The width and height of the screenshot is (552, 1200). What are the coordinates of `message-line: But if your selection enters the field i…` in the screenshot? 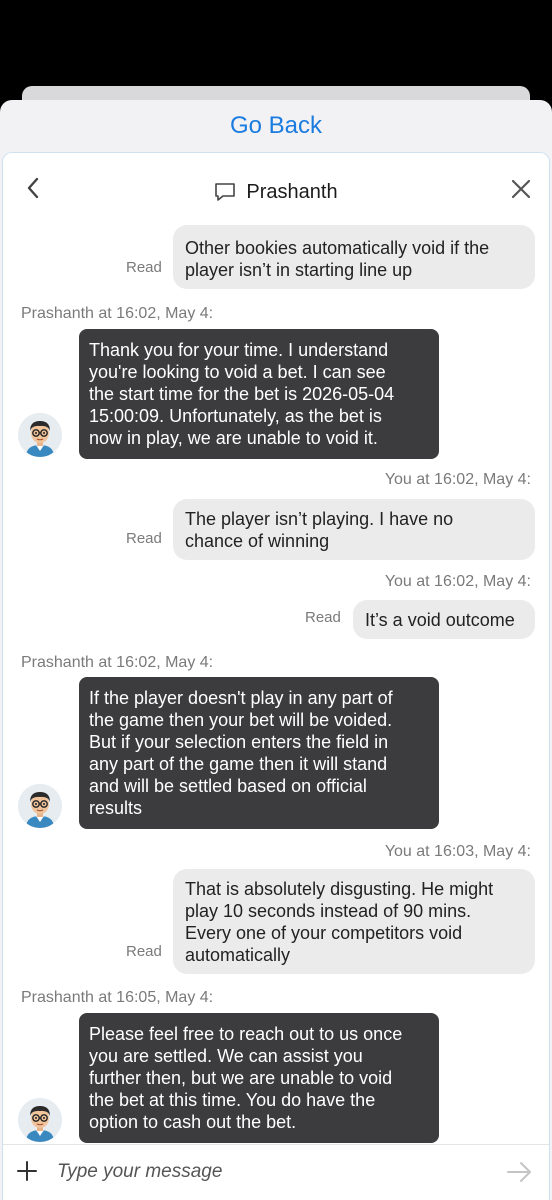 It's located at (239, 742).